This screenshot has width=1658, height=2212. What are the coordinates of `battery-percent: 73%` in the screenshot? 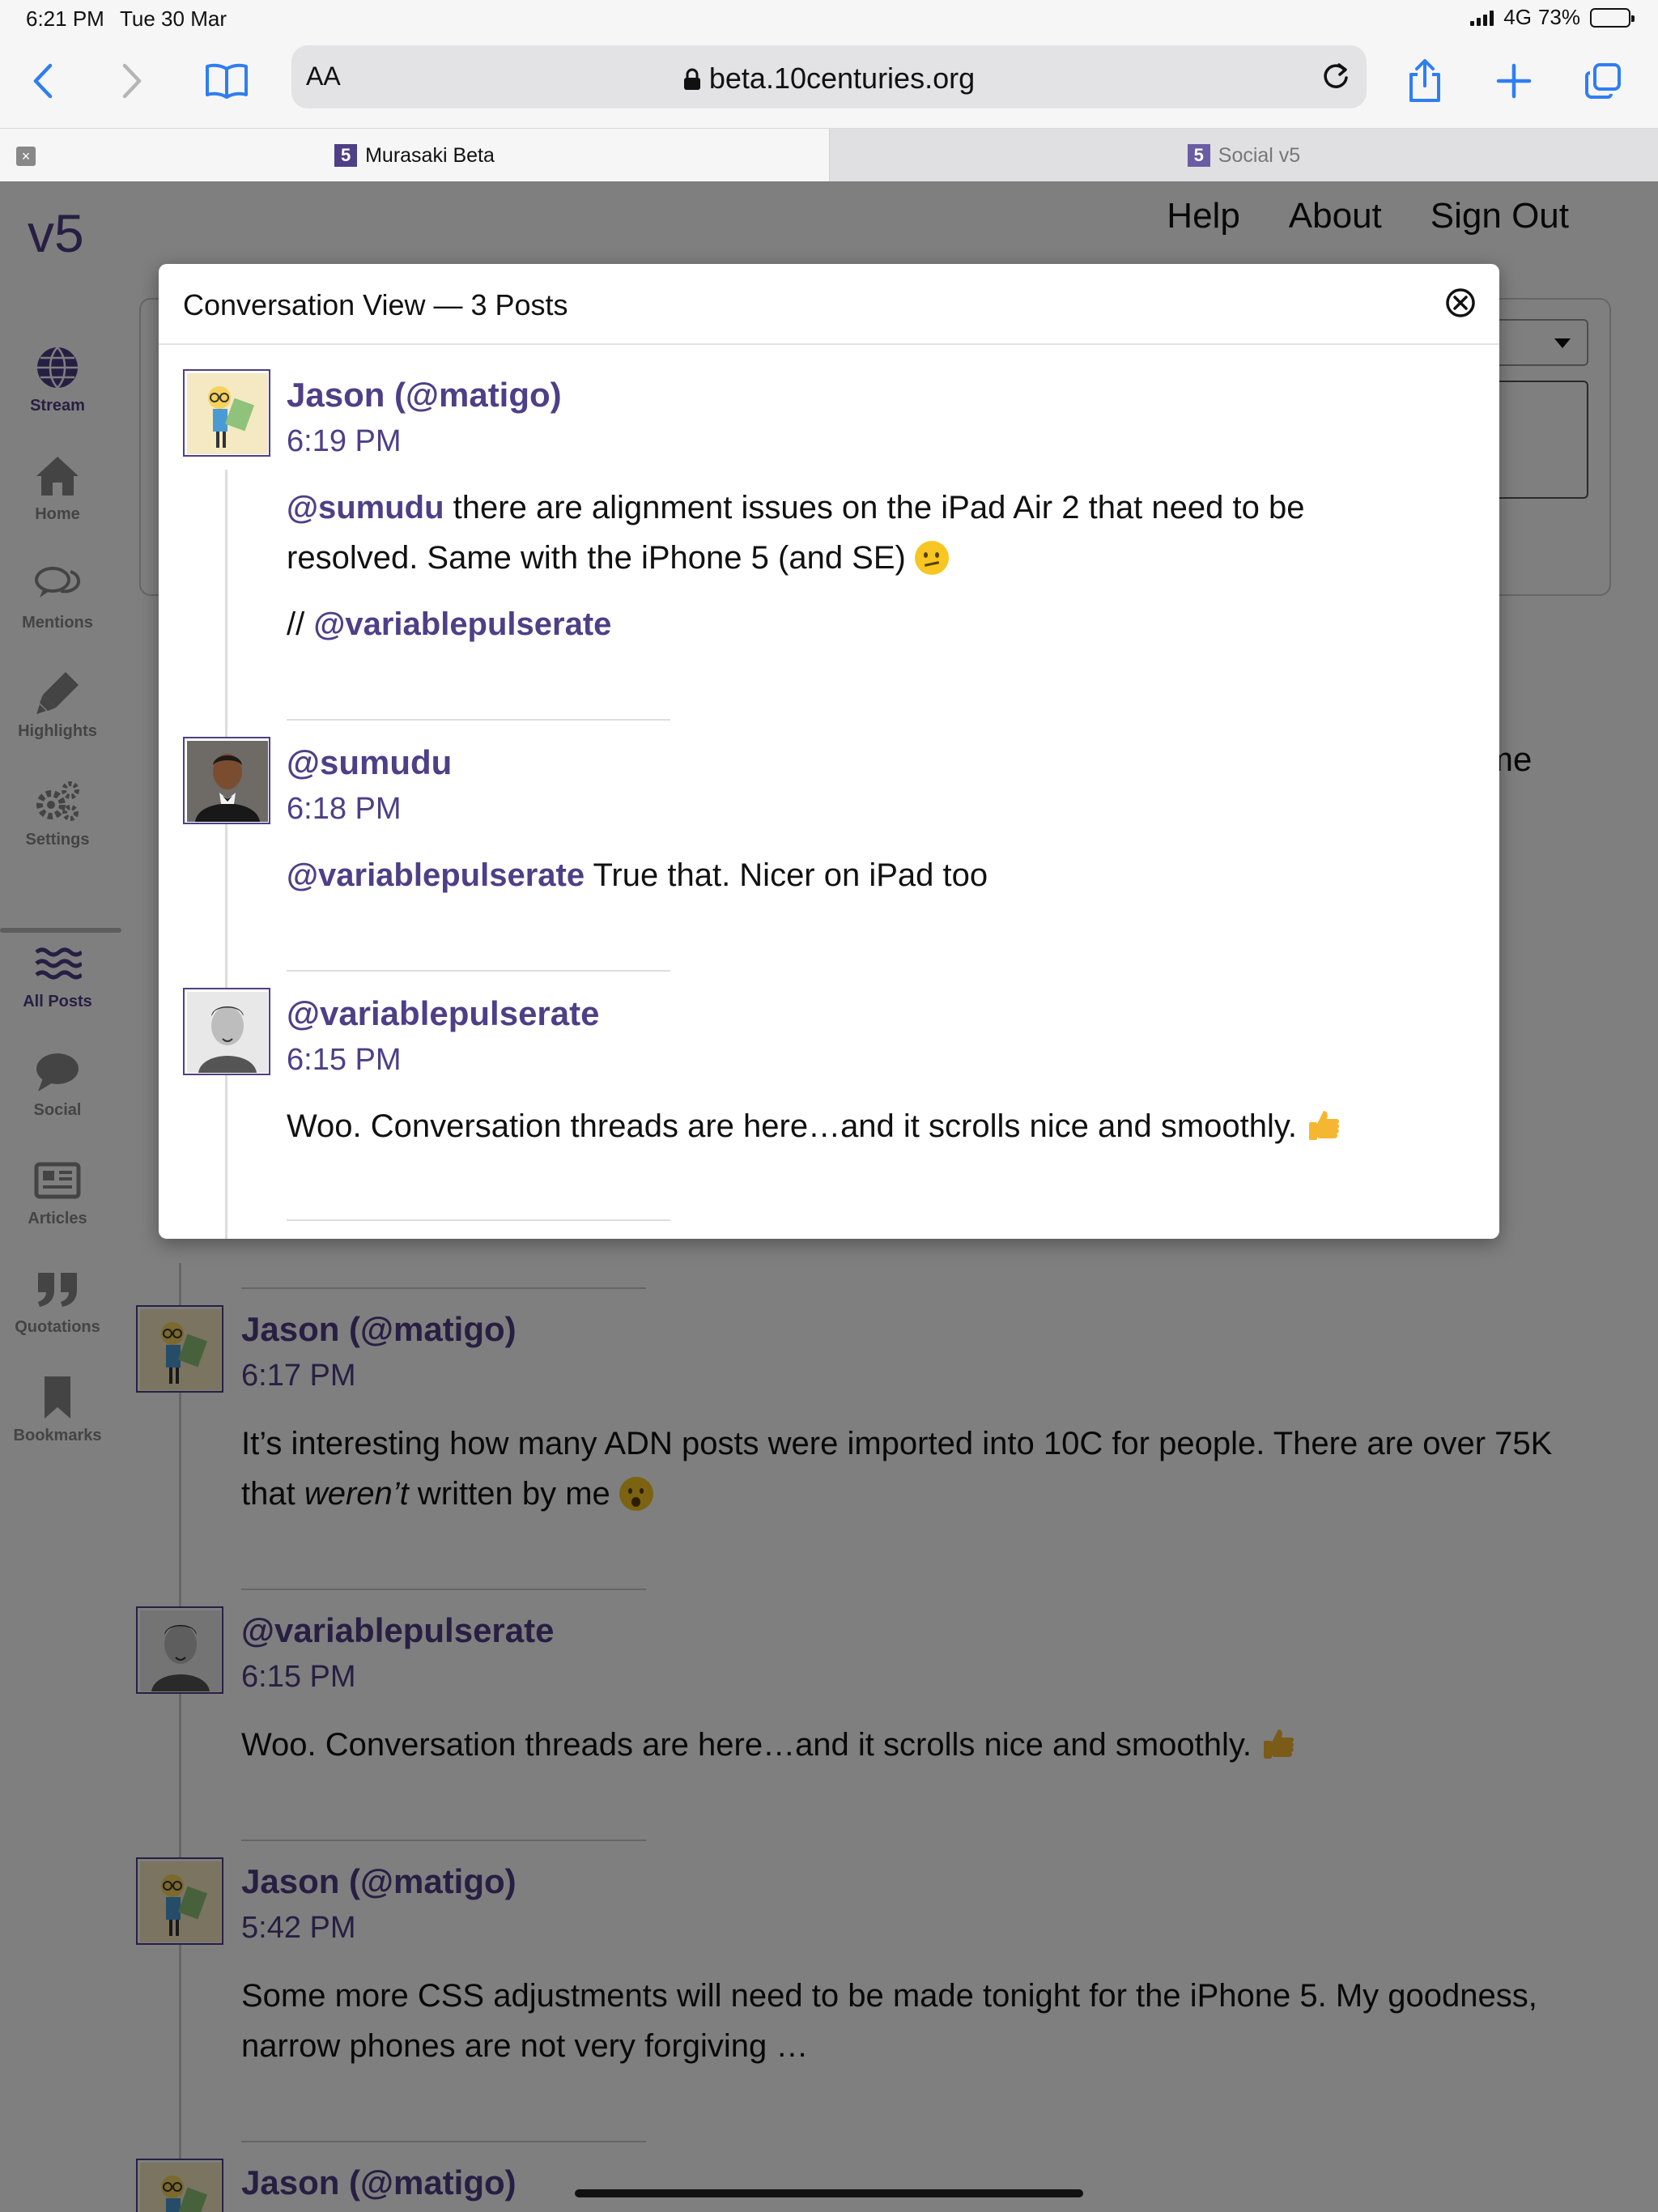 It's located at (1558, 17).